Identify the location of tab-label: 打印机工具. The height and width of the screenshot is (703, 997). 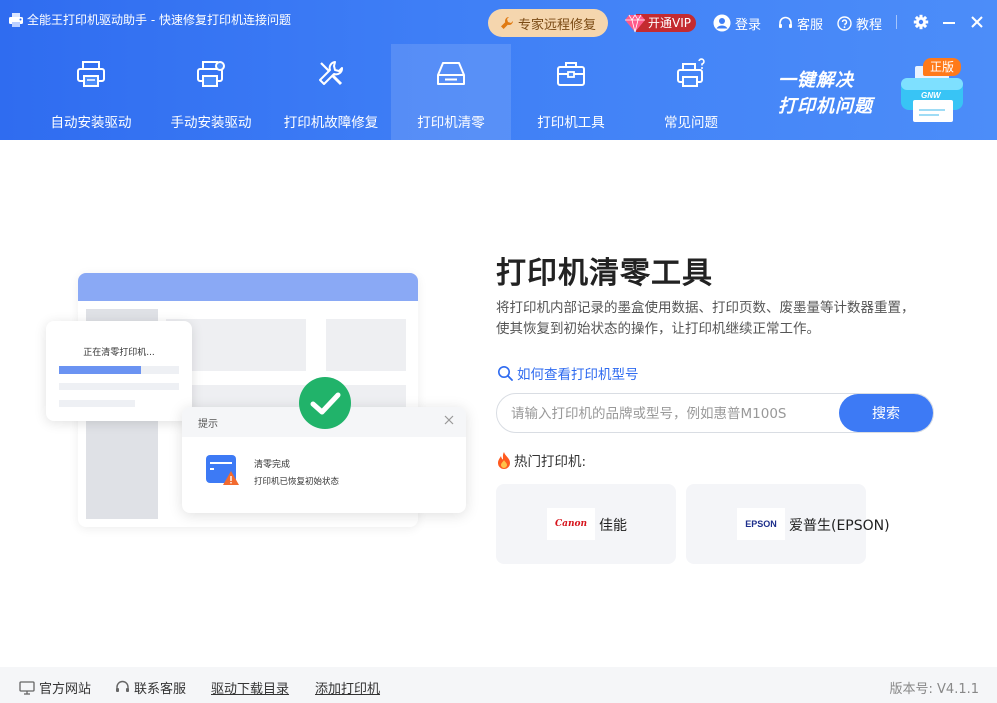
(571, 123).